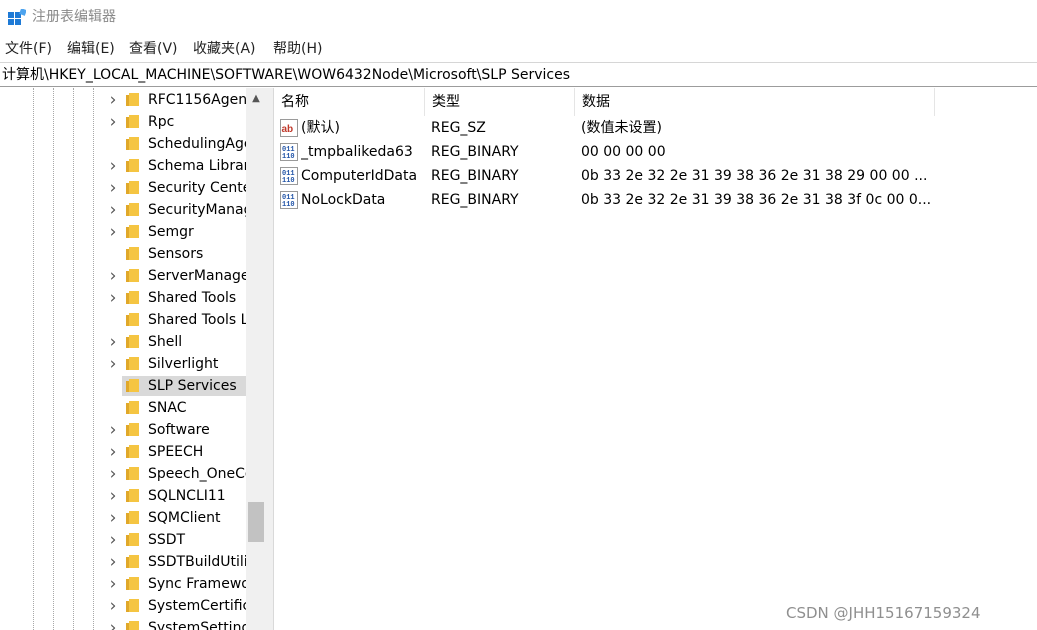 The width and height of the screenshot is (1037, 630). I want to click on tree-item-body: Sync Framework, so click(184, 584).